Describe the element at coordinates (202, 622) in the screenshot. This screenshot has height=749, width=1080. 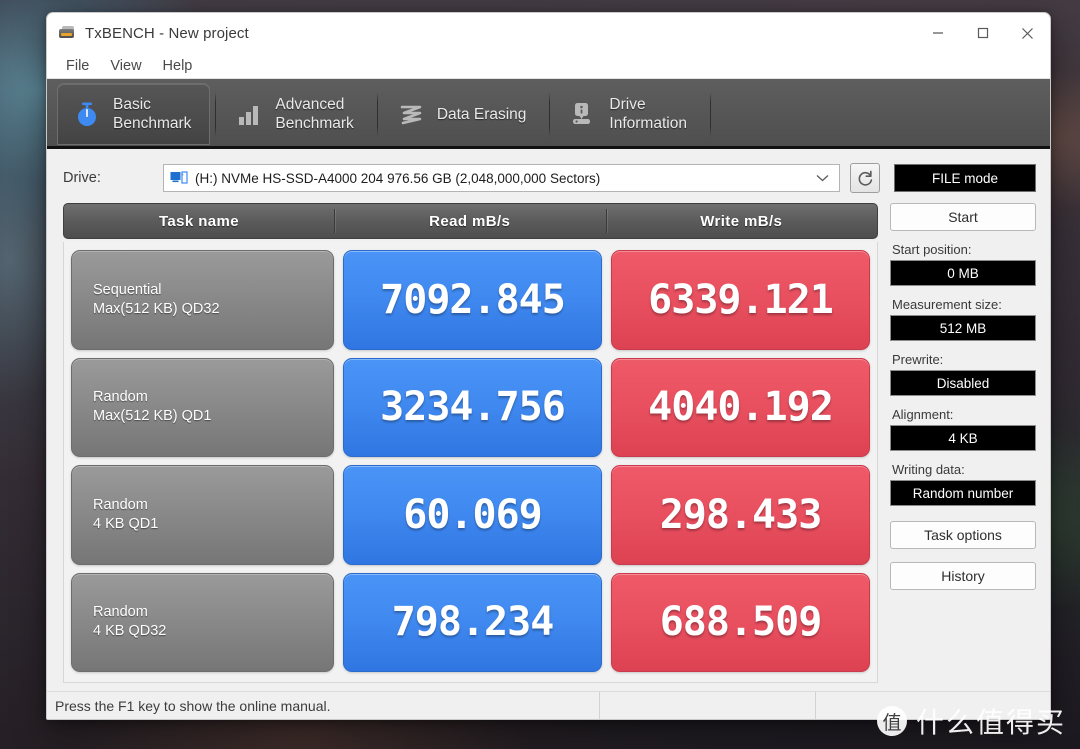
I see `task-name-cell: Random 4 KB QD32` at that location.